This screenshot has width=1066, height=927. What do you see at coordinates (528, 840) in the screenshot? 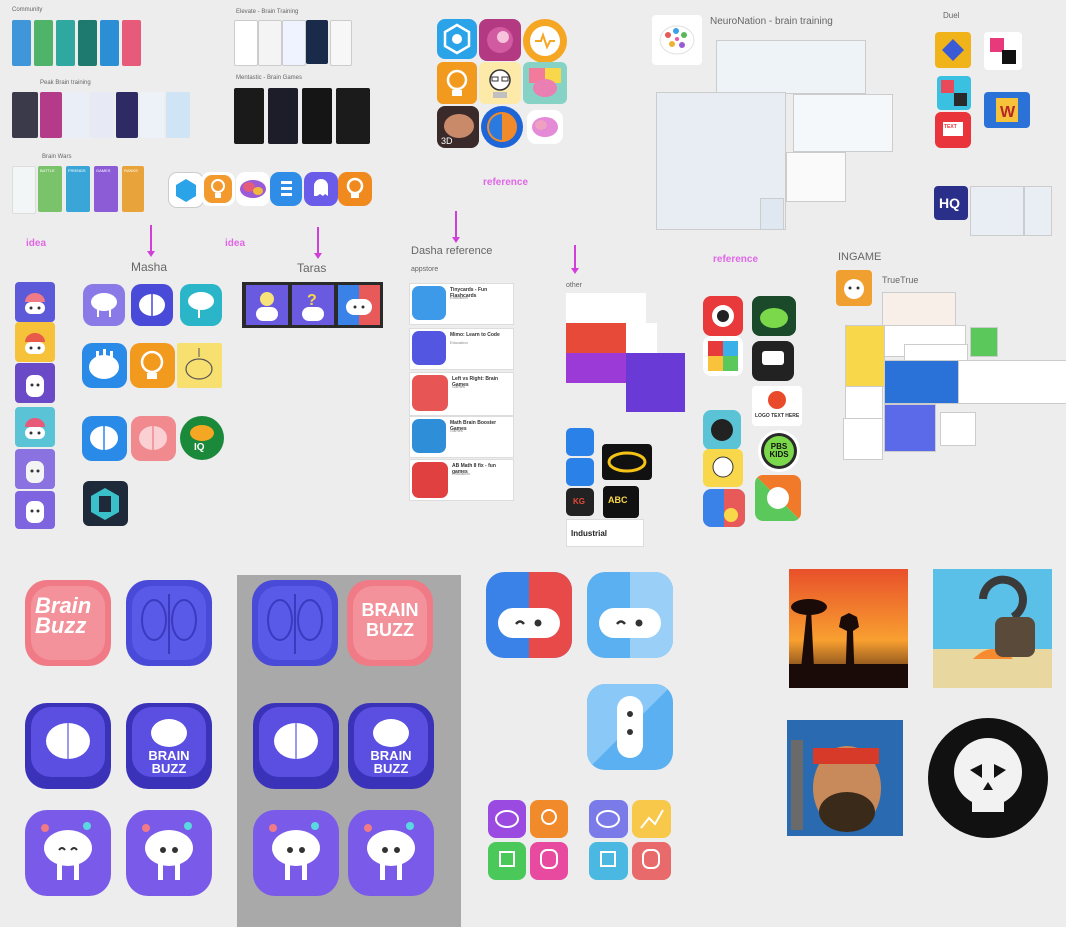
I see `four-grid-color-icon` at bounding box center [528, 840].